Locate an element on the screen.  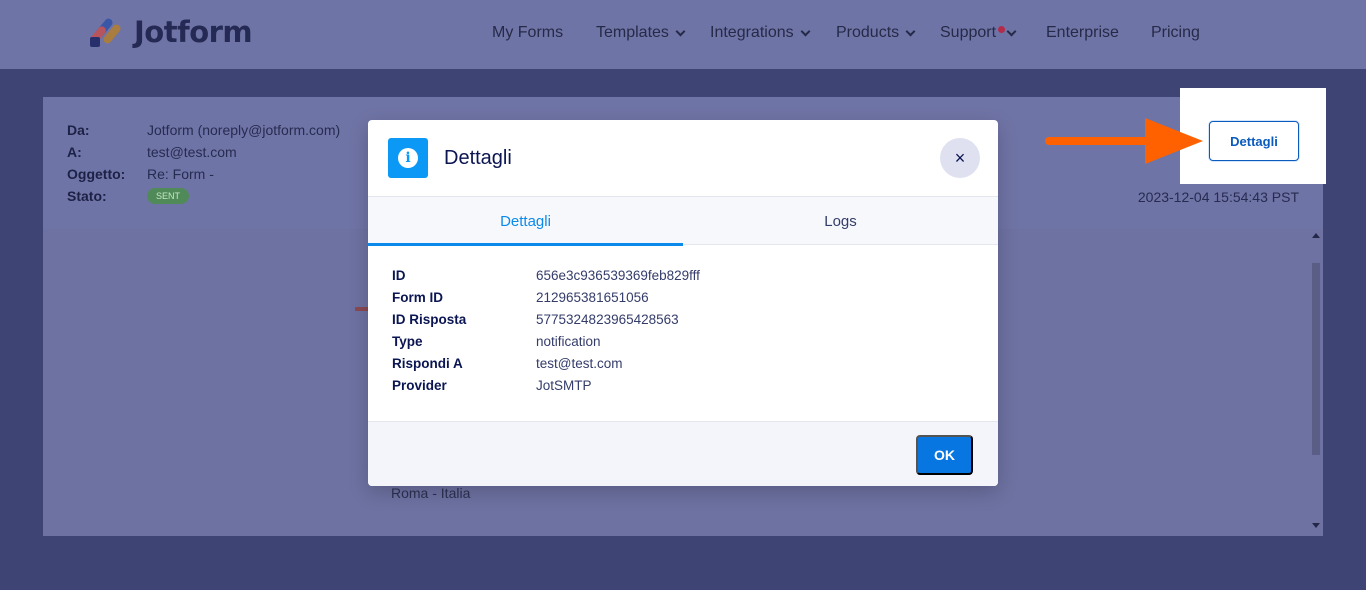
nav-integrations-label: Integrations is located at coordinates (752, 32).